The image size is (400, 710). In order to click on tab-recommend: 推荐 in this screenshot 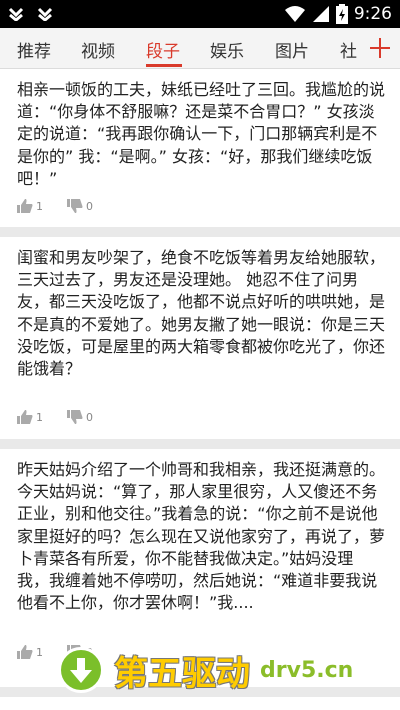, I will do `click(34, 49)`.